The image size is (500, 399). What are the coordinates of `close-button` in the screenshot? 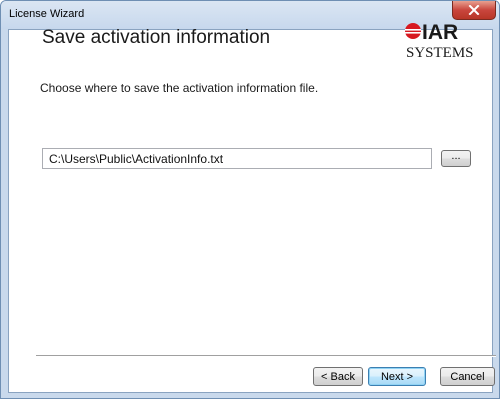 It's located at (474, 10).